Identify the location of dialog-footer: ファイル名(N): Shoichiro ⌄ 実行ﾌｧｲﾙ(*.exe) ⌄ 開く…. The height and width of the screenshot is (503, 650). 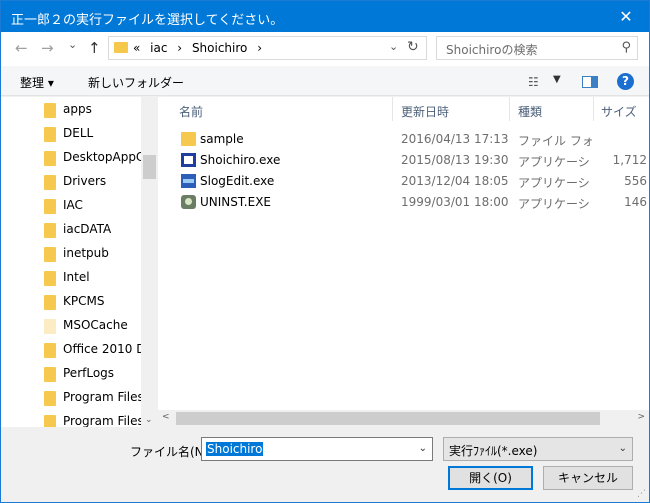
(325, 464).